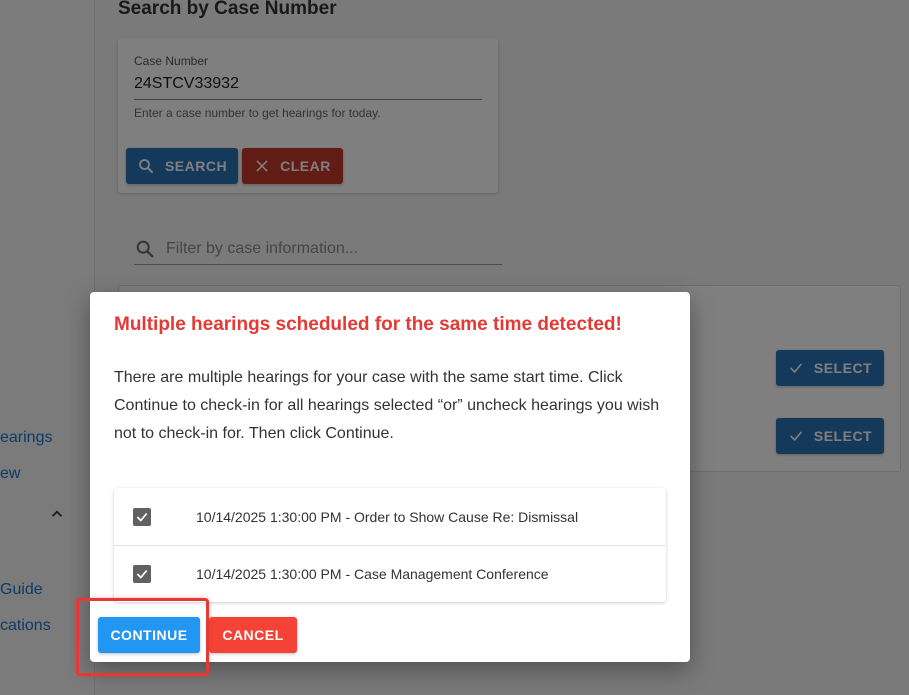 The width and height of the screenshot is (909, 695). Describe the element at coordinates (253, 635) in the screenshot. I see `cancel-button: CANCEL` at that location.